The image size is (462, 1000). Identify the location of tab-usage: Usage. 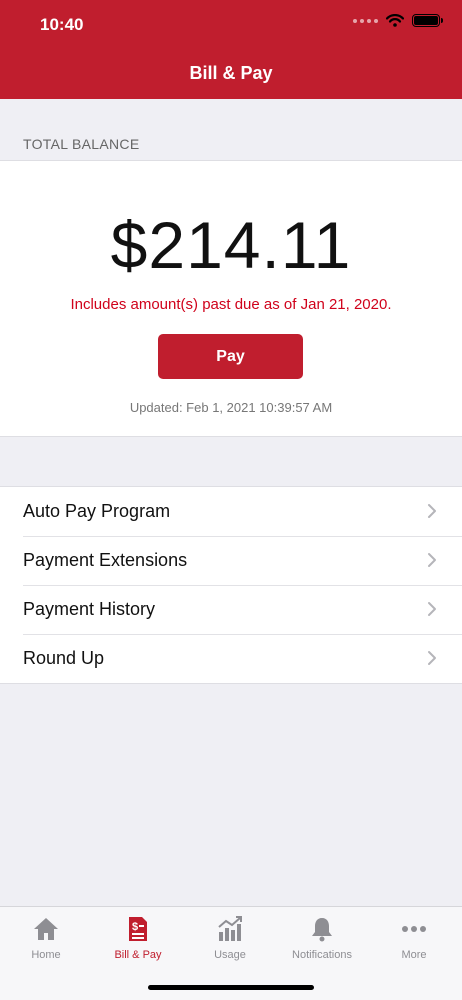
(230, 937).